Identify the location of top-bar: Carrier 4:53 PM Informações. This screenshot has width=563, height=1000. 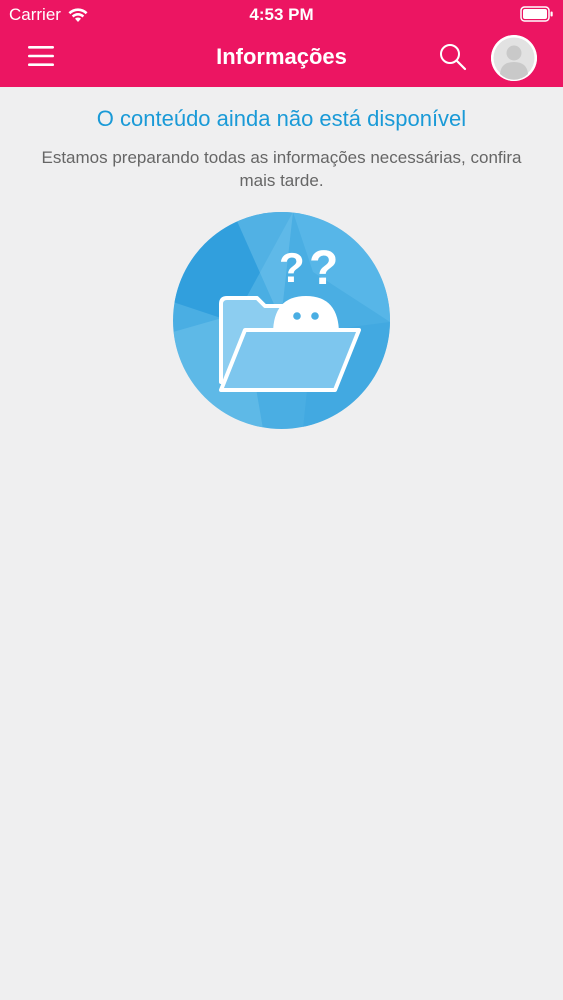
(281, 43).